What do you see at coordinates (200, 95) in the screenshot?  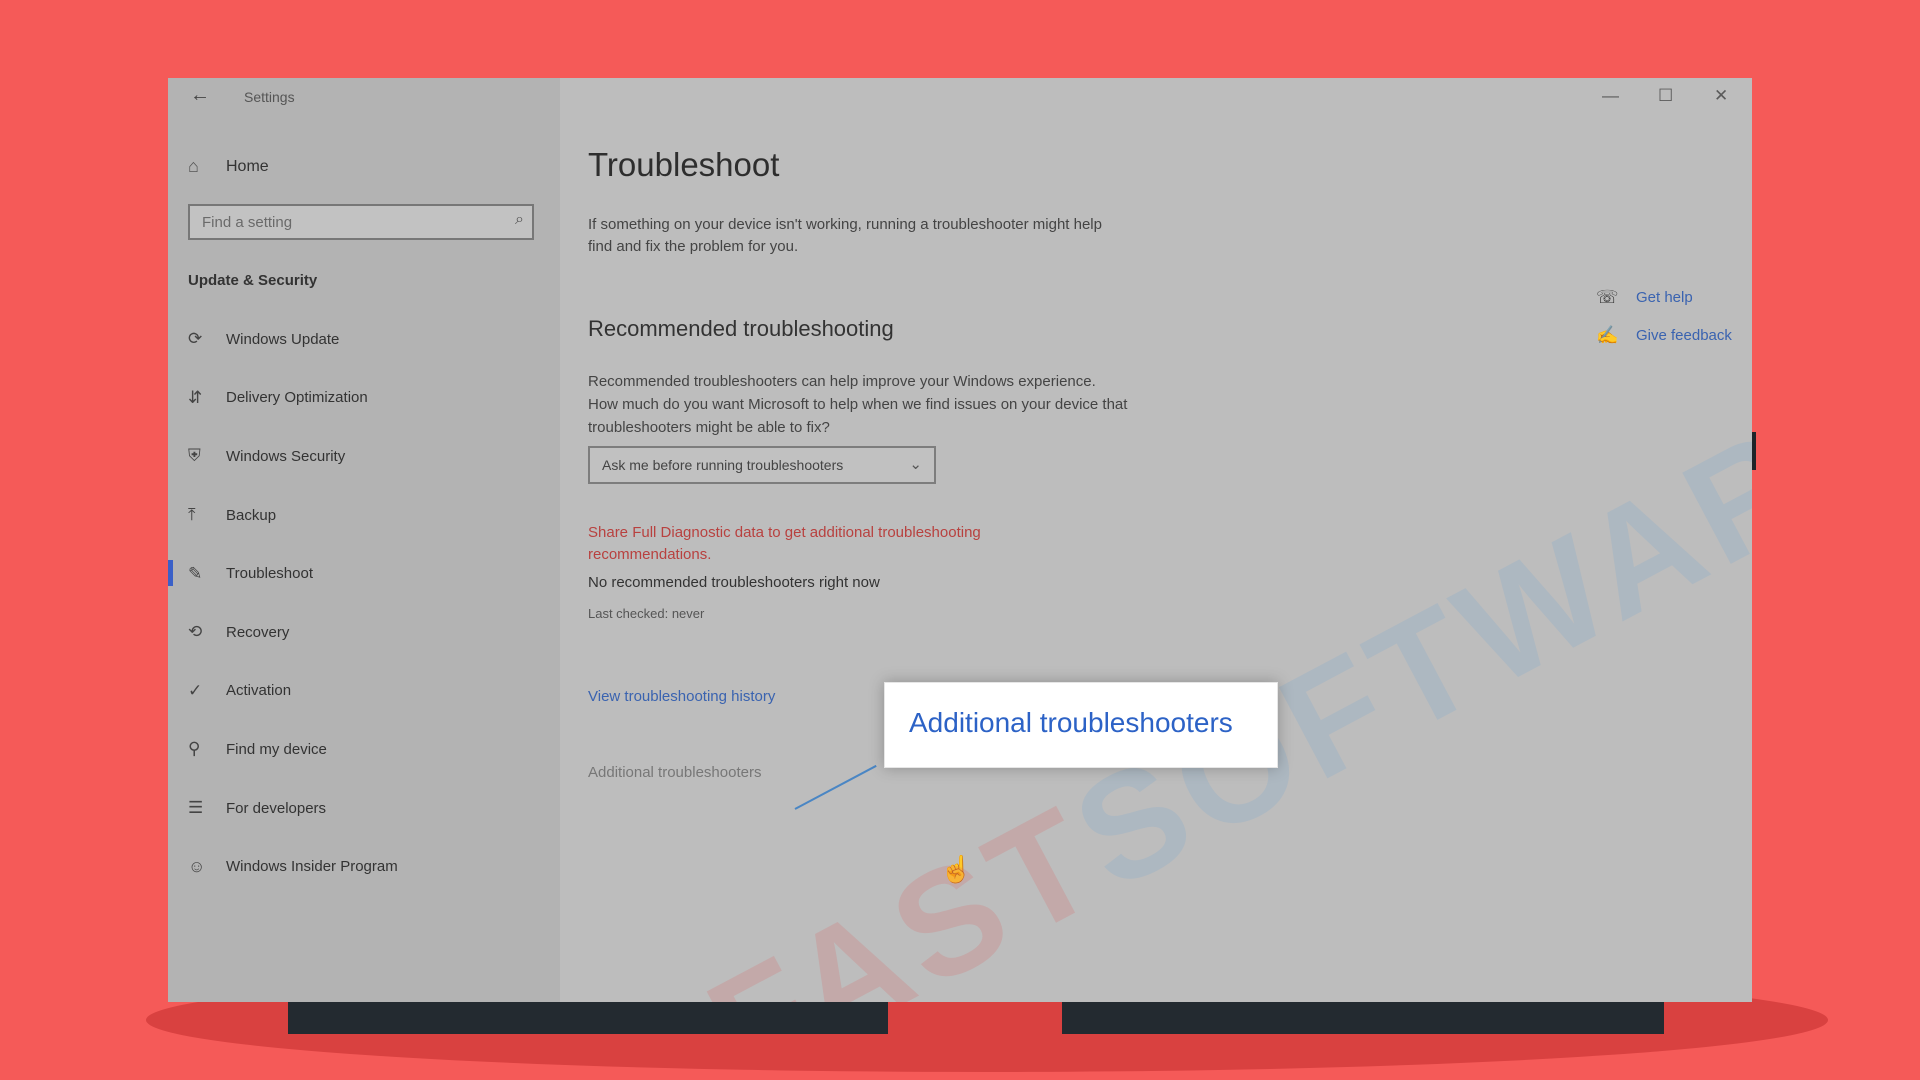 I see `back-arrow-icon: ←` at bounding box center [200, 95].